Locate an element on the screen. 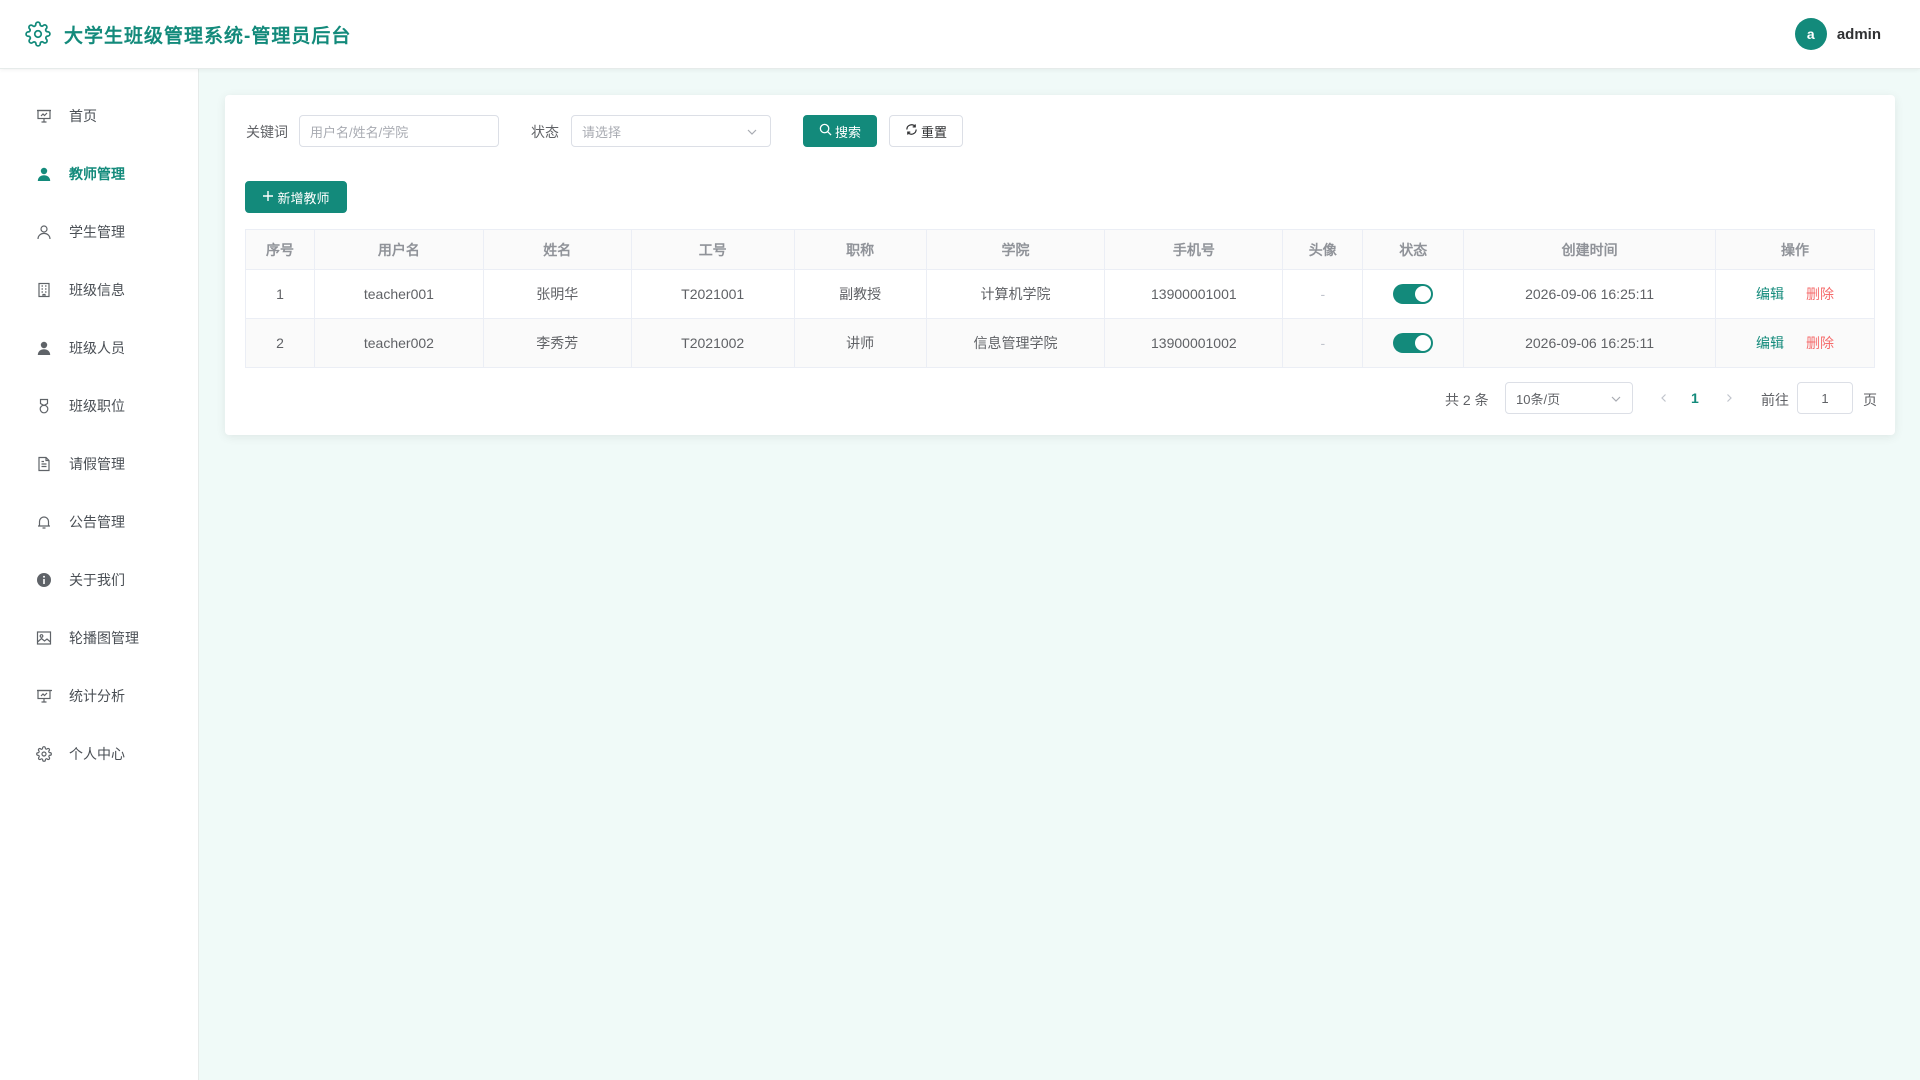 The height and width of the screenshot is (1080, 1920). sidebar-item-label: 班级人员 is located at coordinates (97, 348).